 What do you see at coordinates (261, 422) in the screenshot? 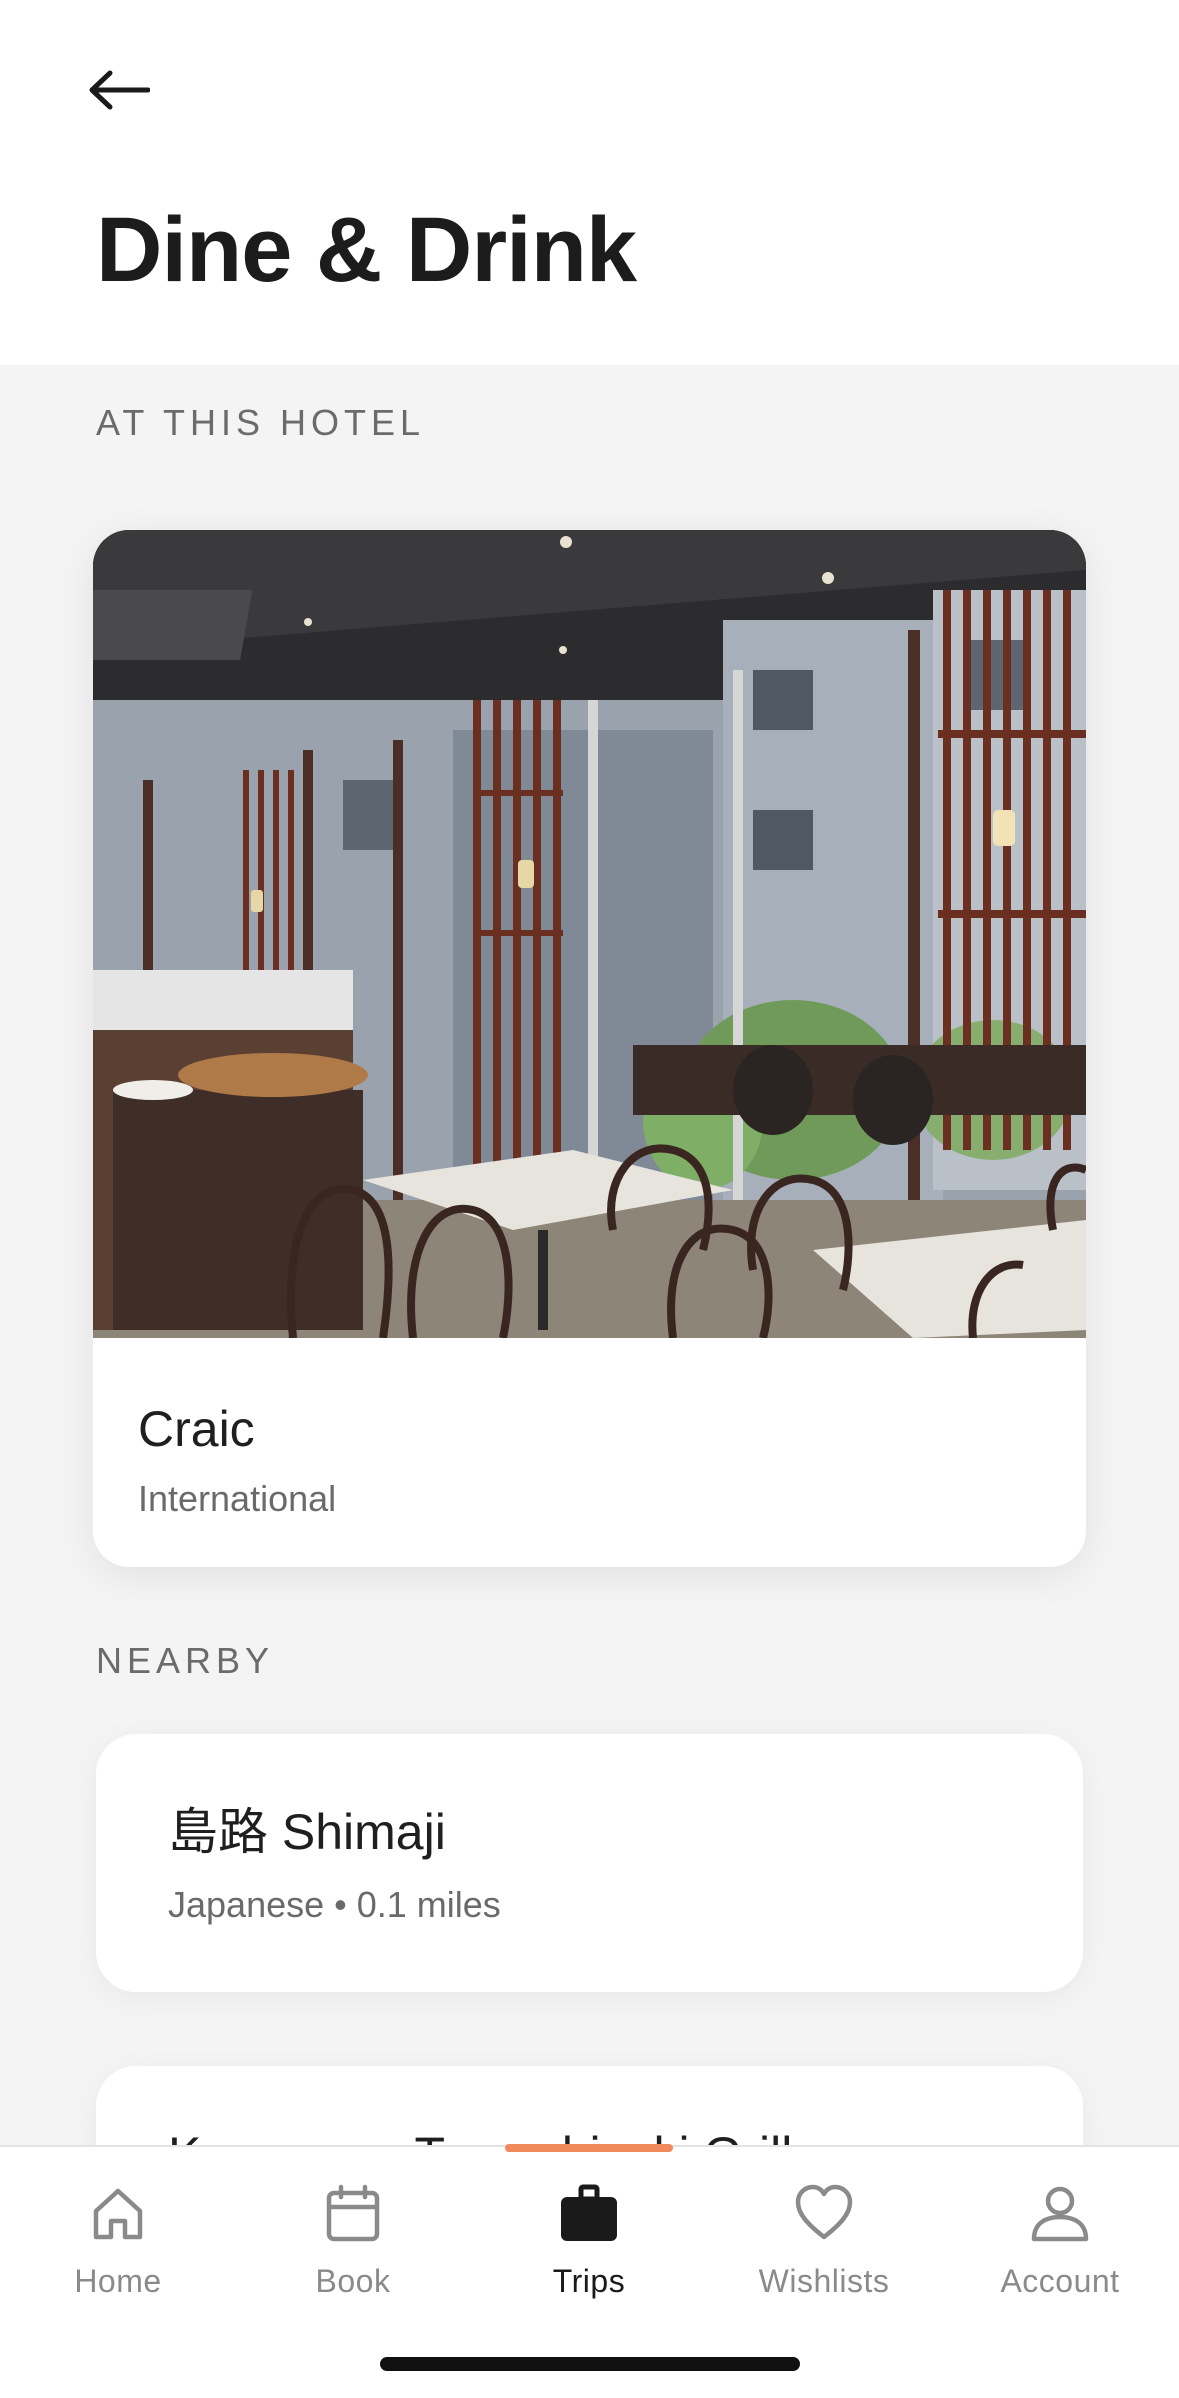
I see `section-label-at-this-hotel: AT THIS HOTEL` at bounding box center [261, 422].